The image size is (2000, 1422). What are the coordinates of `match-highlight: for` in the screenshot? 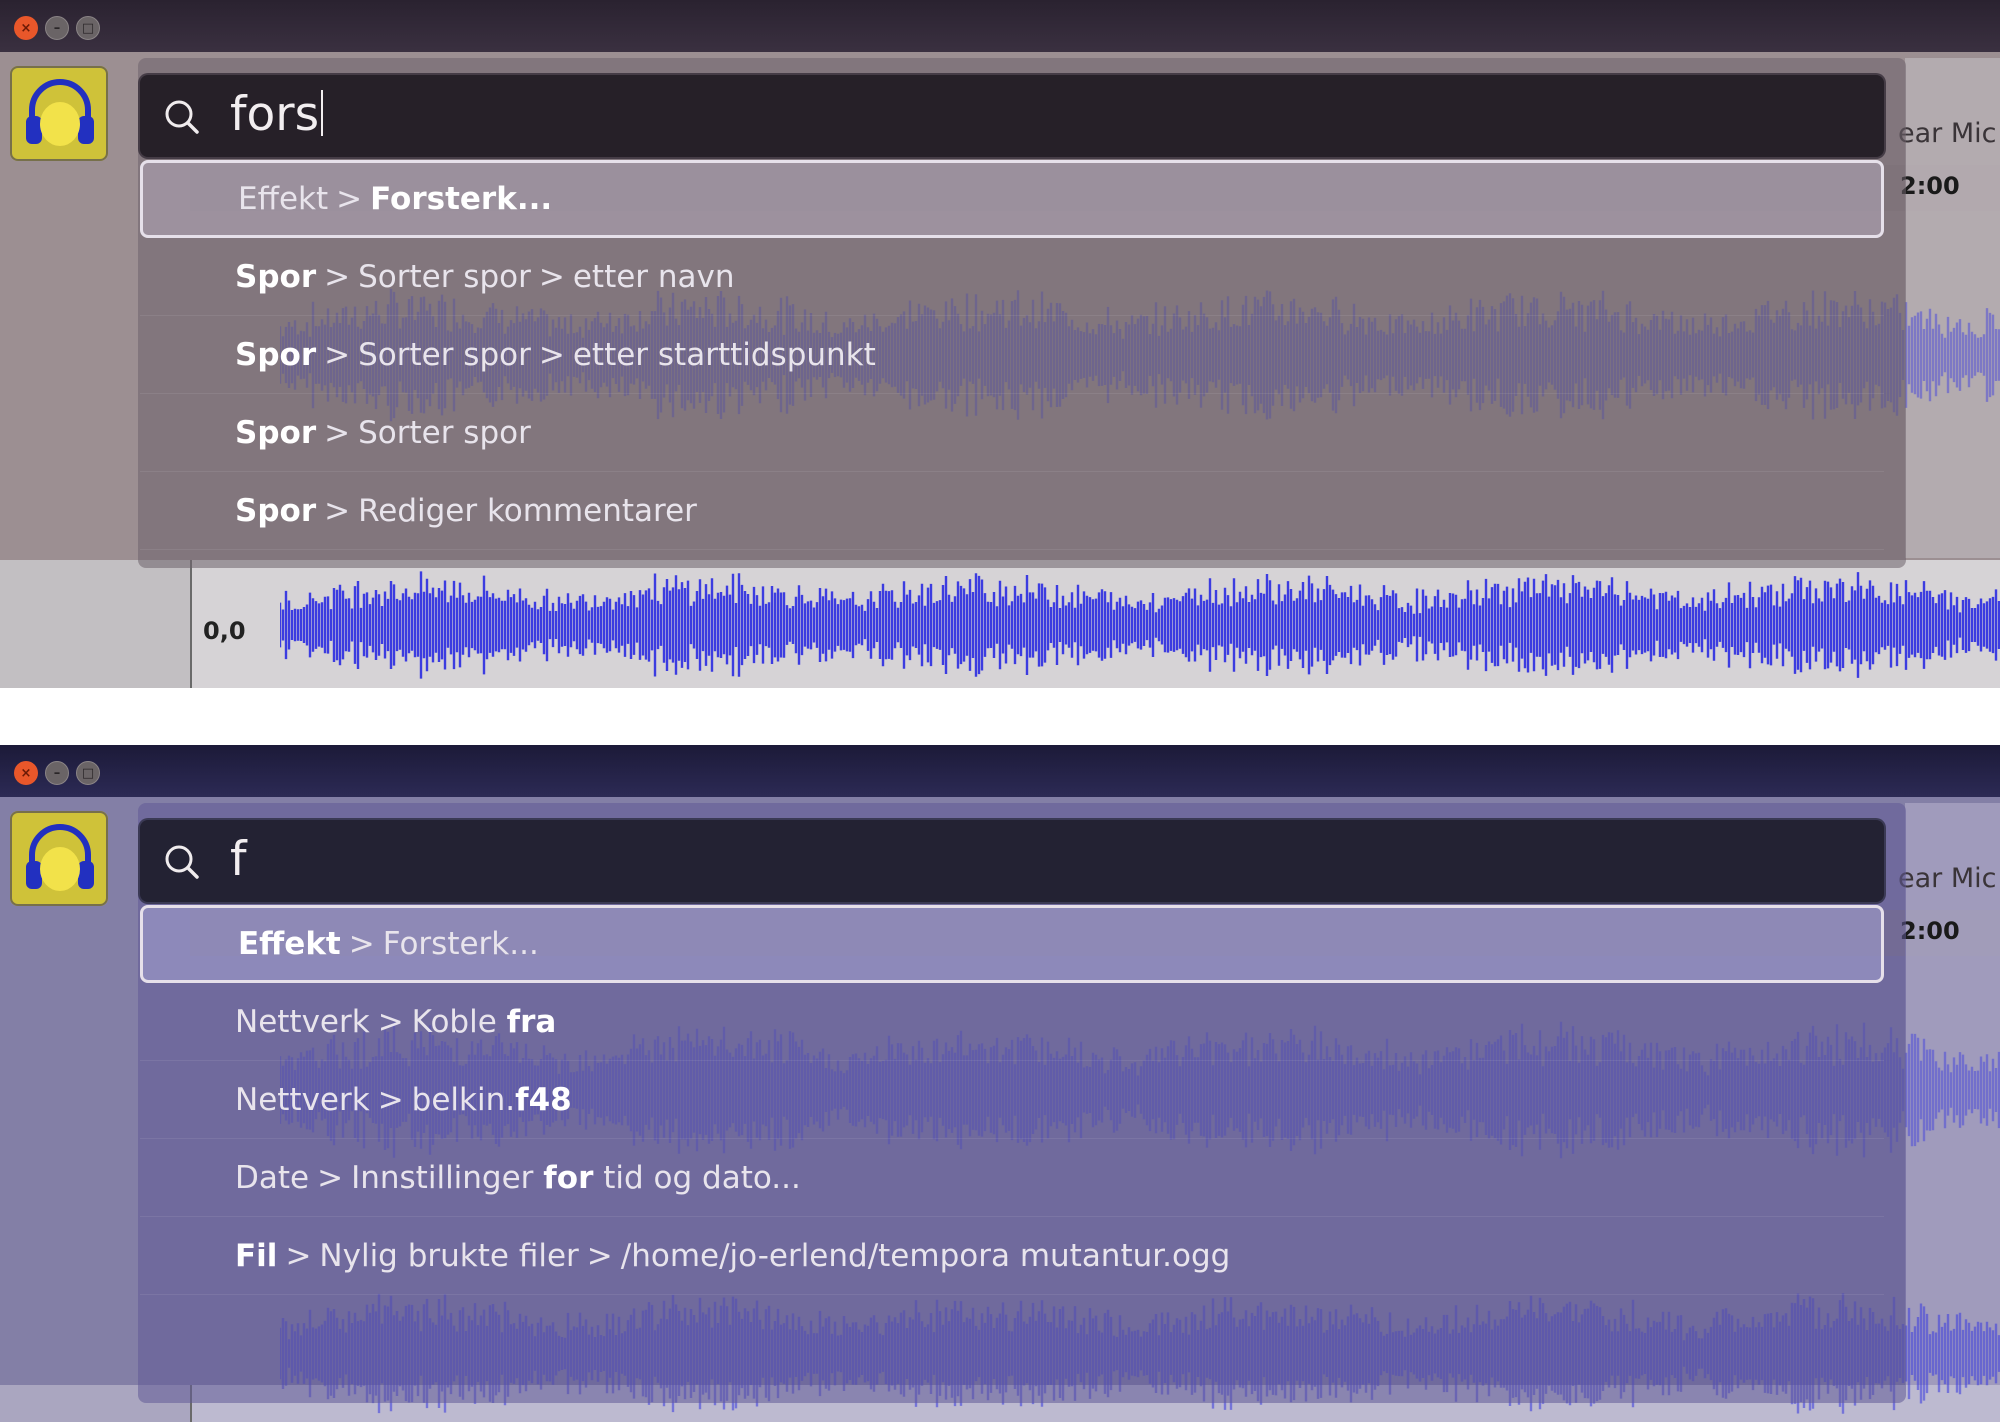 It's located at (568, 1178).